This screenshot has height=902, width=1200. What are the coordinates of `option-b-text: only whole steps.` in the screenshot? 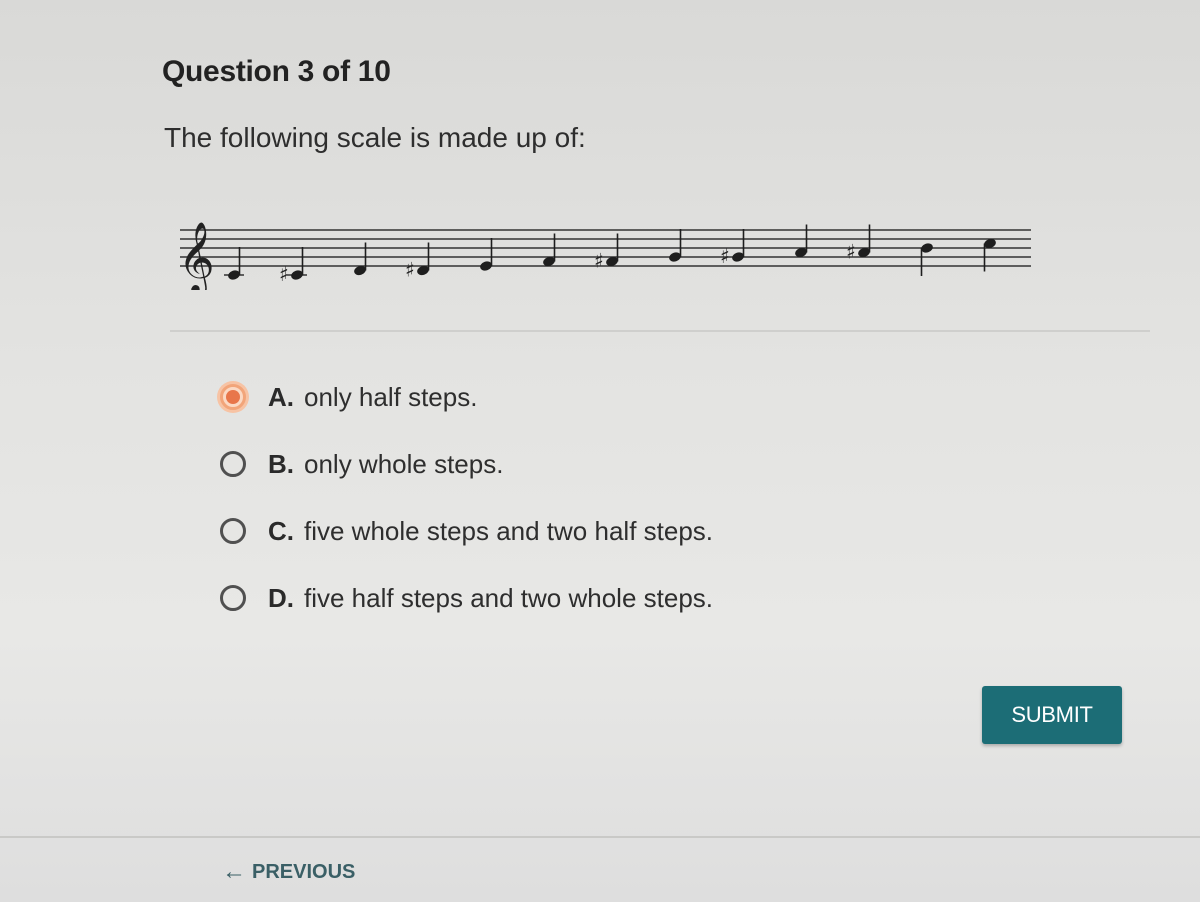 It's located at (404, 463).